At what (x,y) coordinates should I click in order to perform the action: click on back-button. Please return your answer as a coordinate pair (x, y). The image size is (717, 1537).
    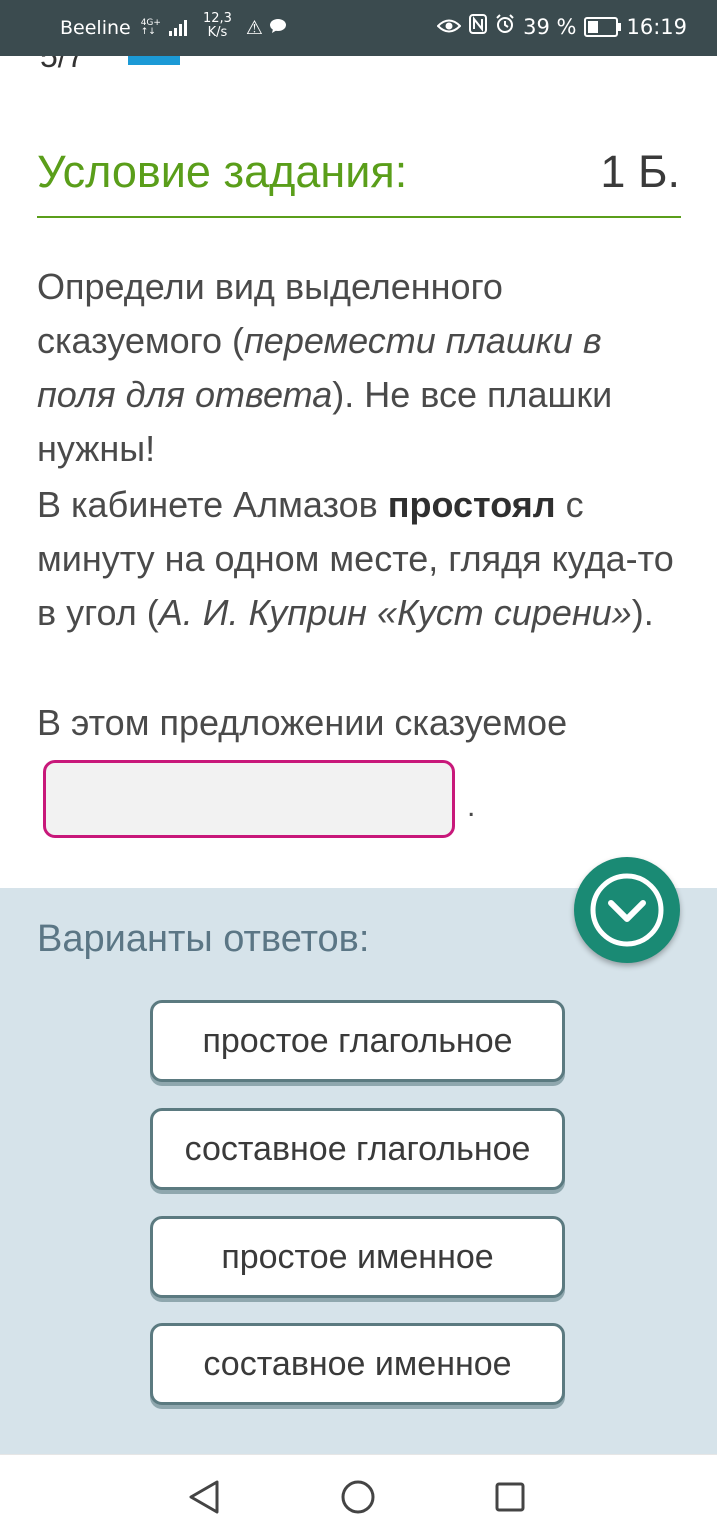
    Looking at the image, I should click on (204, 1497).